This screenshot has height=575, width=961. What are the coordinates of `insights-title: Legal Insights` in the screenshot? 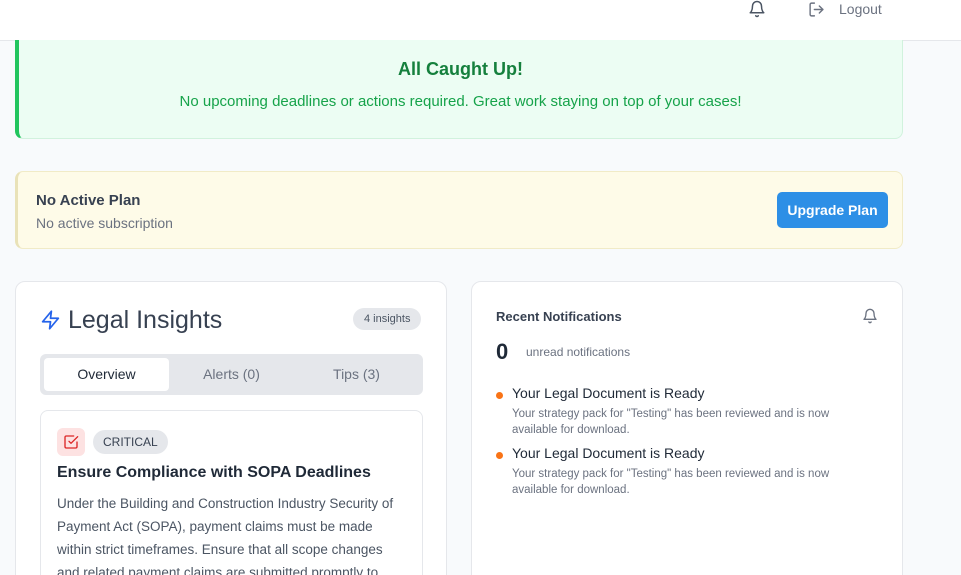 It's located at (145, 320).